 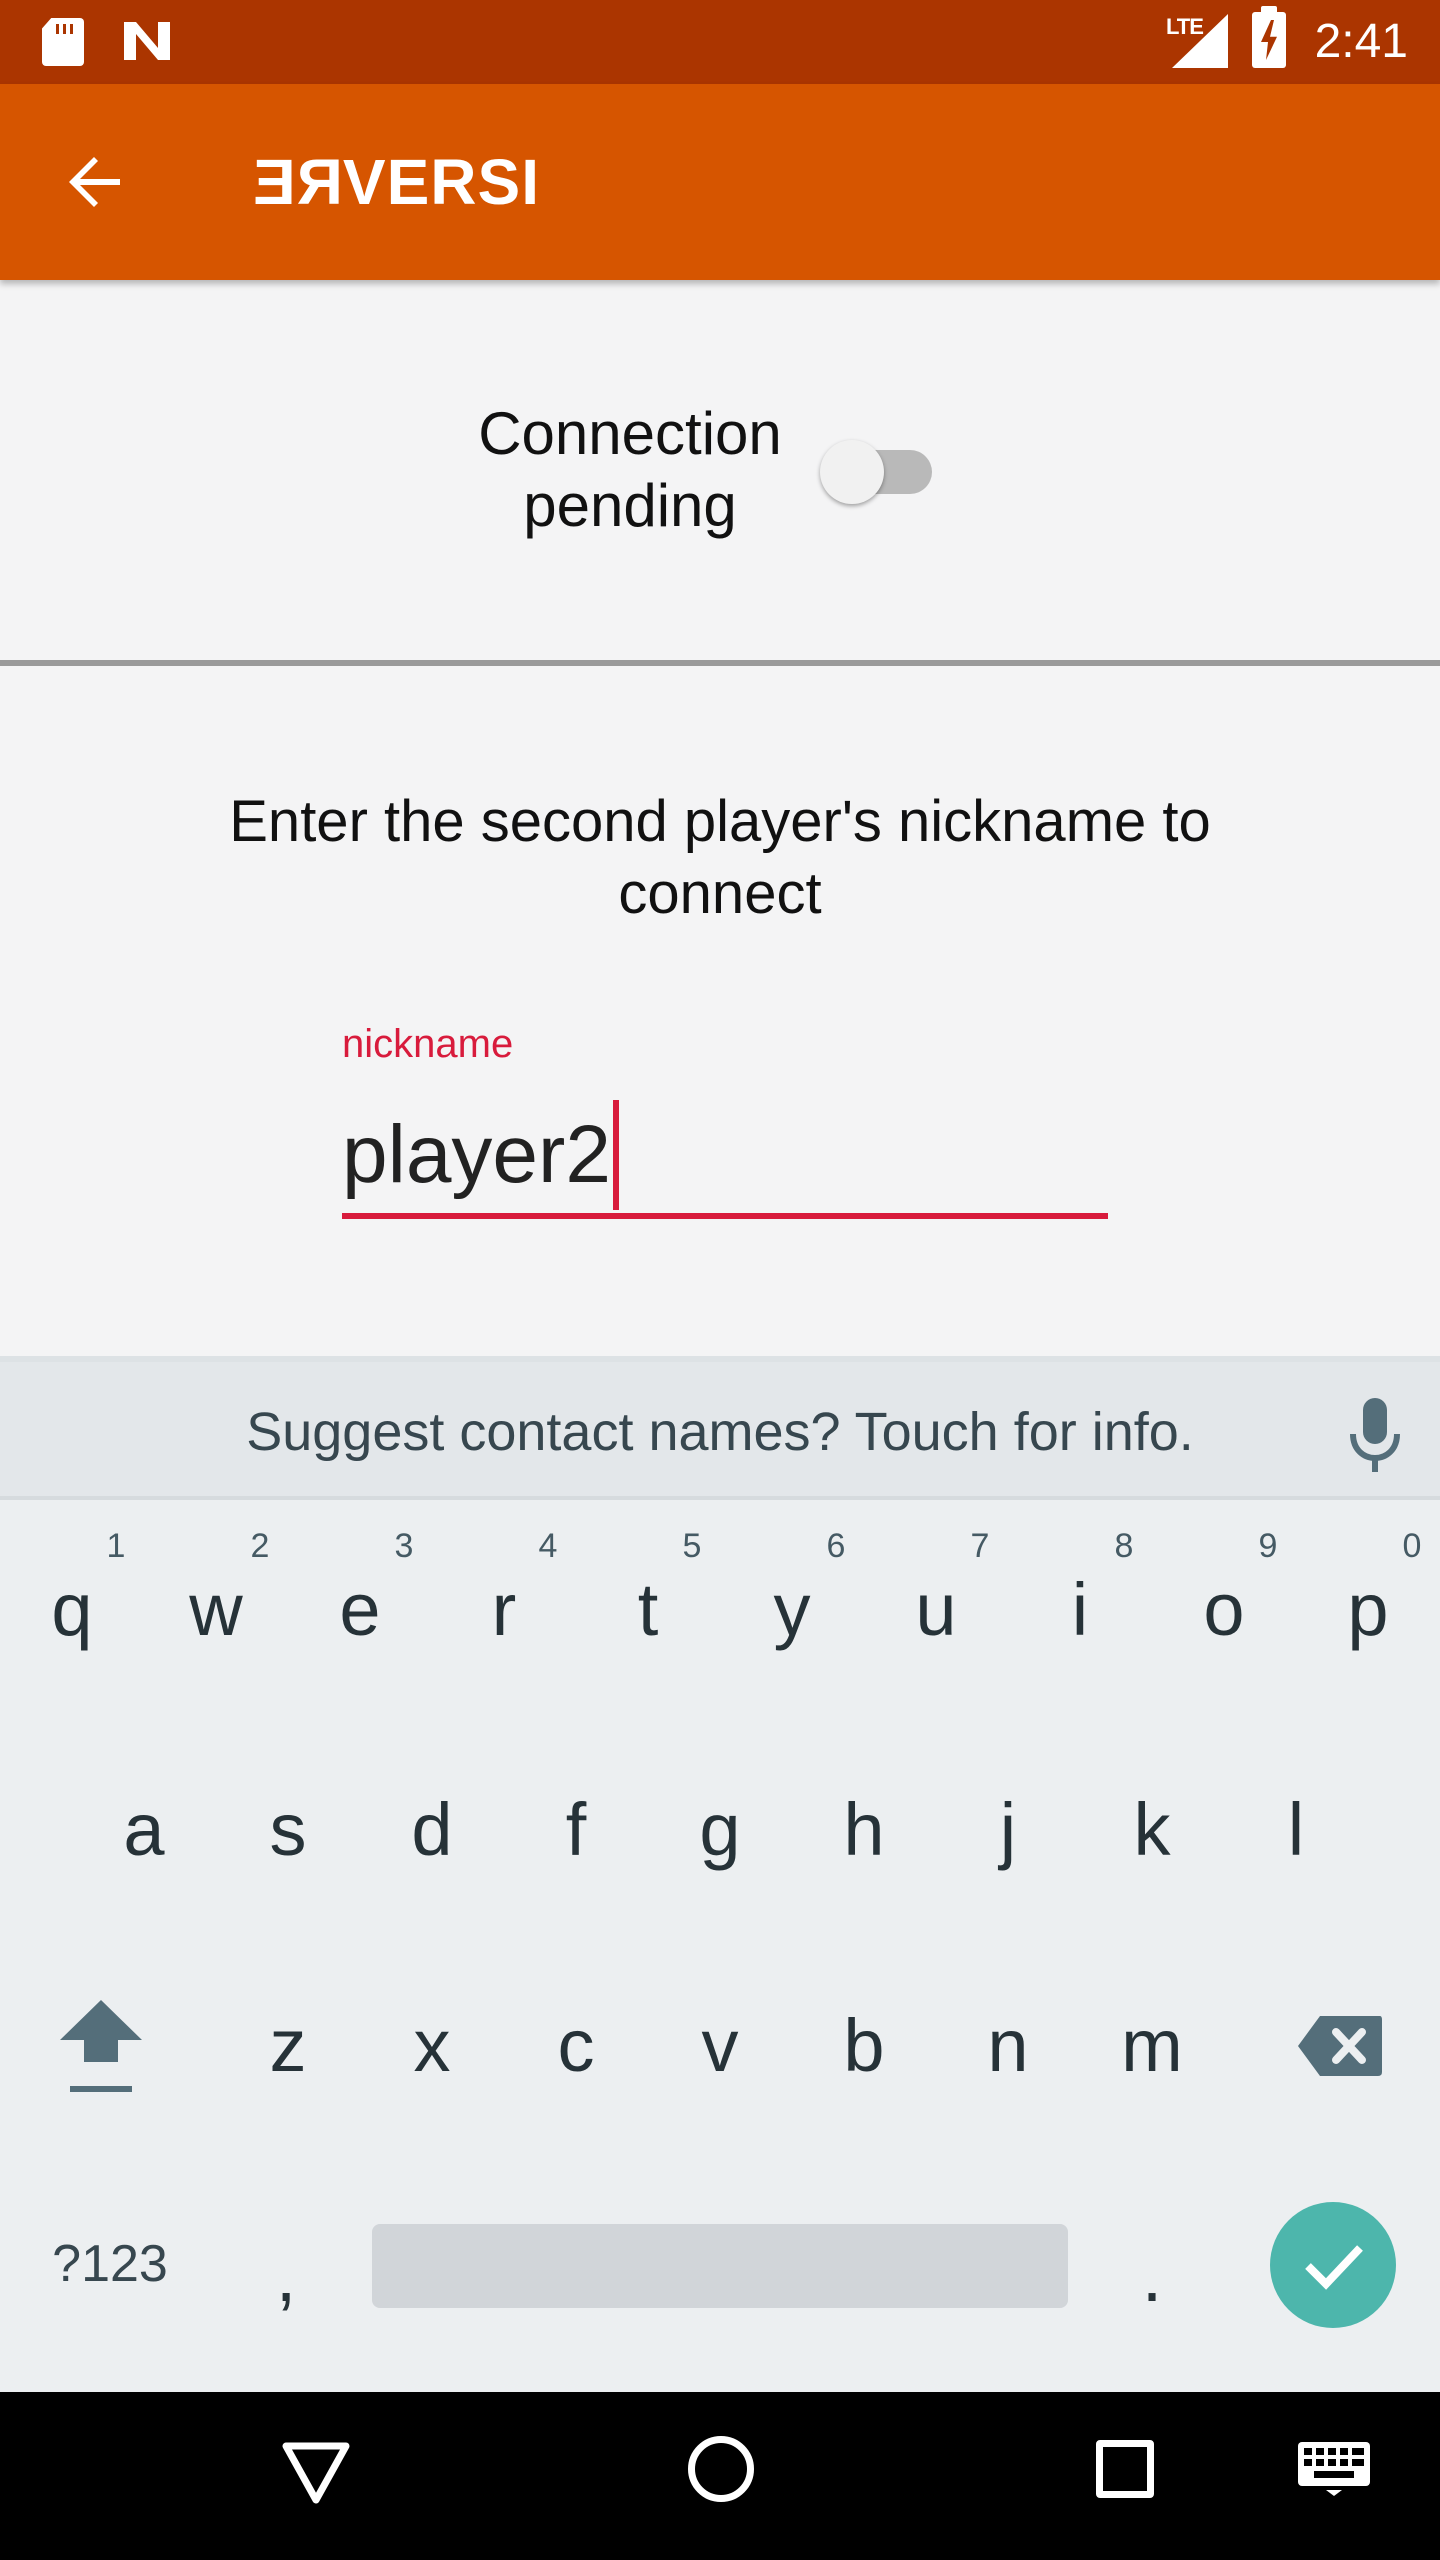 I want to click on app-bar: REVERSI, so click(x=720, y=182).